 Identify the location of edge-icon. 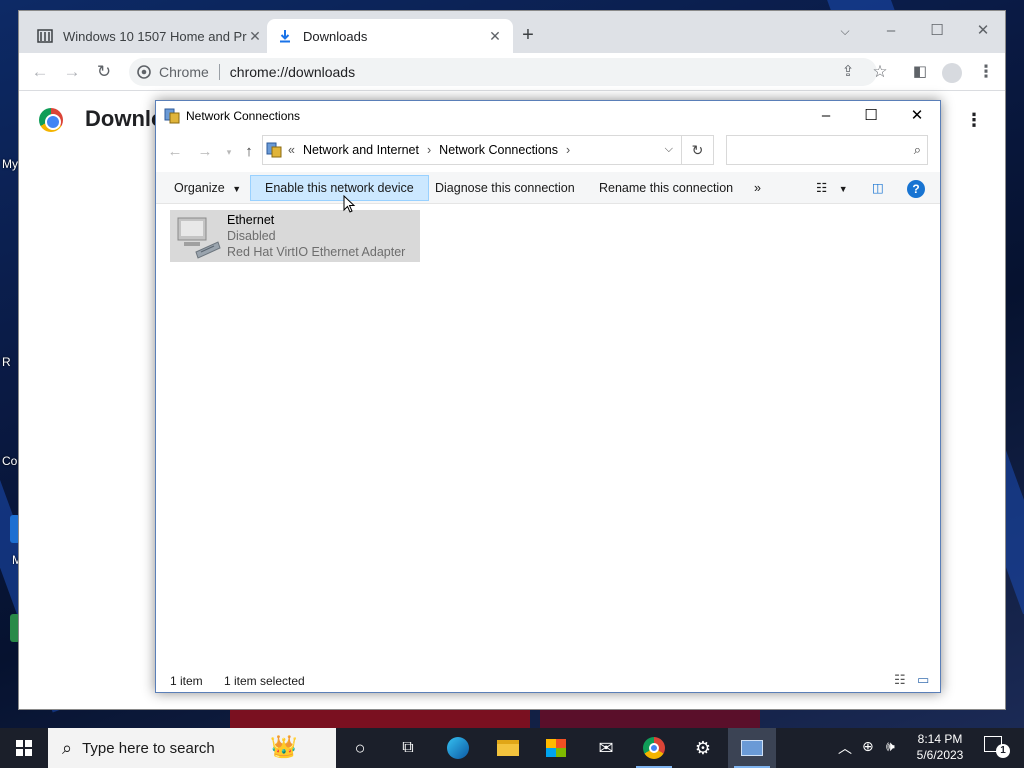
(458, 748).